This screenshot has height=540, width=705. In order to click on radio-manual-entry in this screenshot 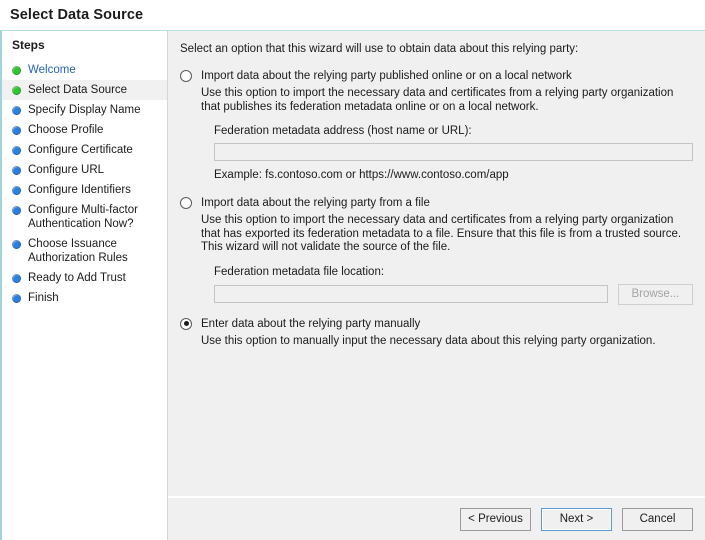, I will do `click(186, 323)`.